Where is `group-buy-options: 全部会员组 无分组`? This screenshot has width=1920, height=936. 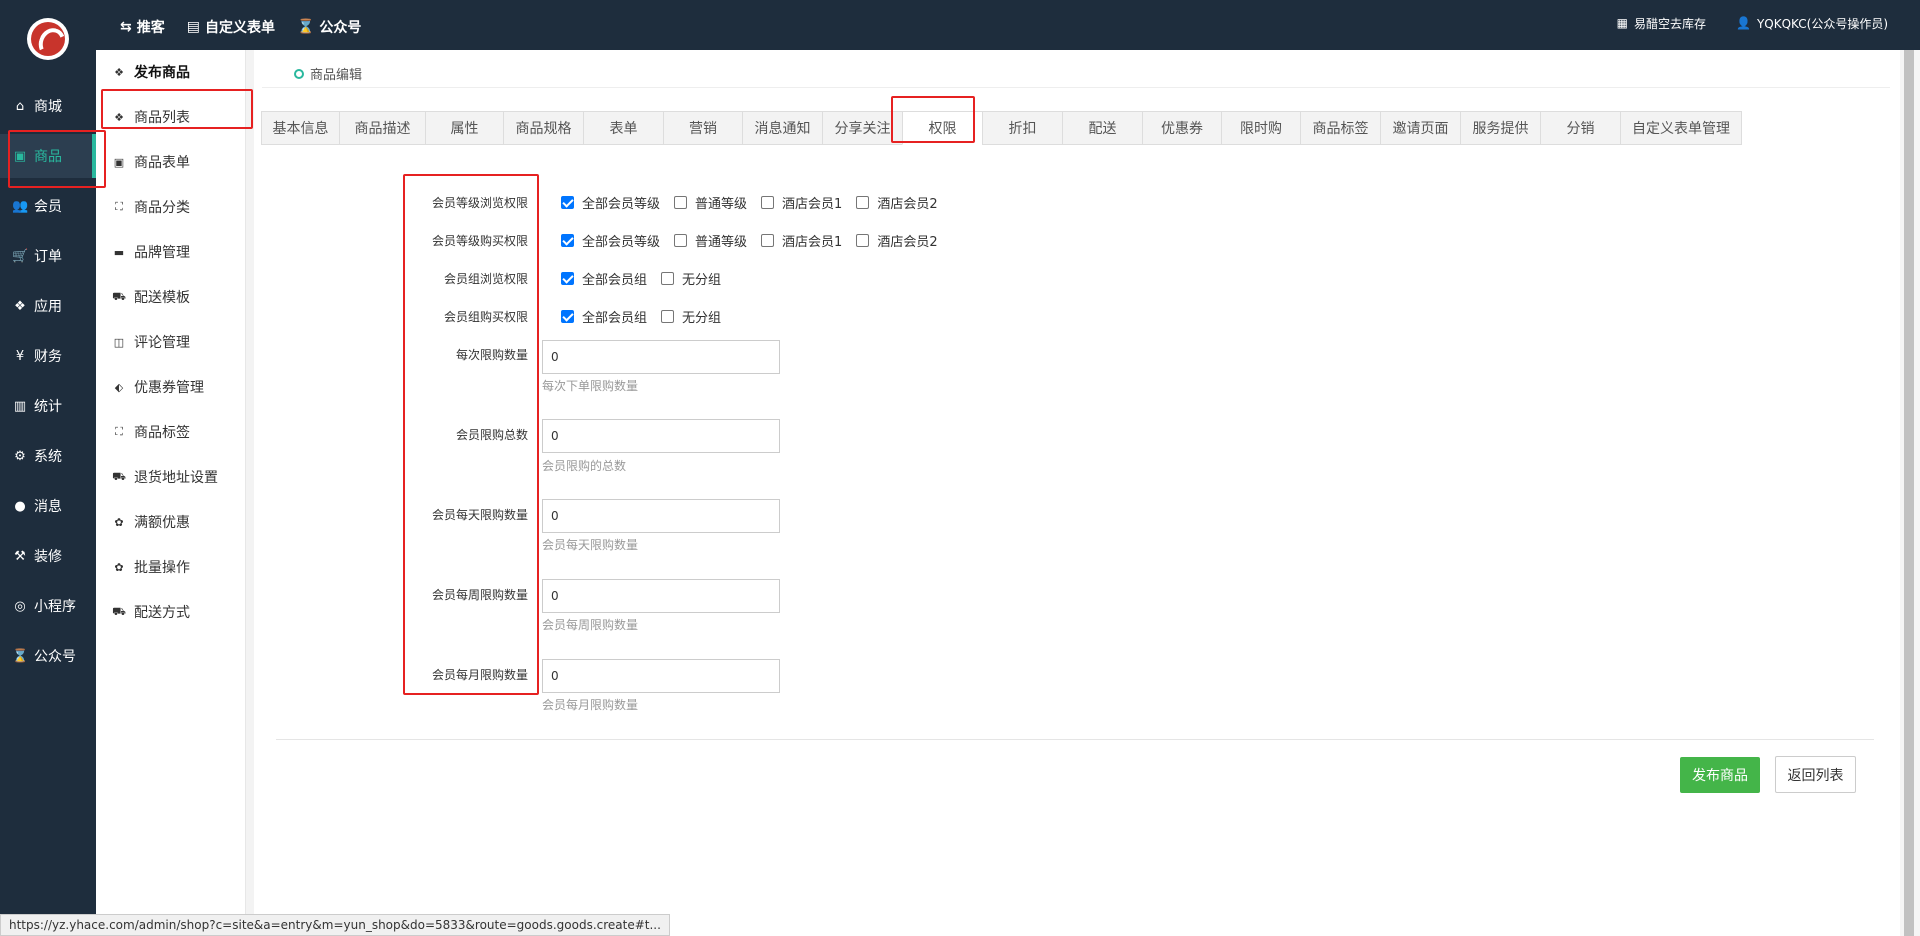
group-buy-options: 全部会员组 无分组 is located at coordinates (648, 316).